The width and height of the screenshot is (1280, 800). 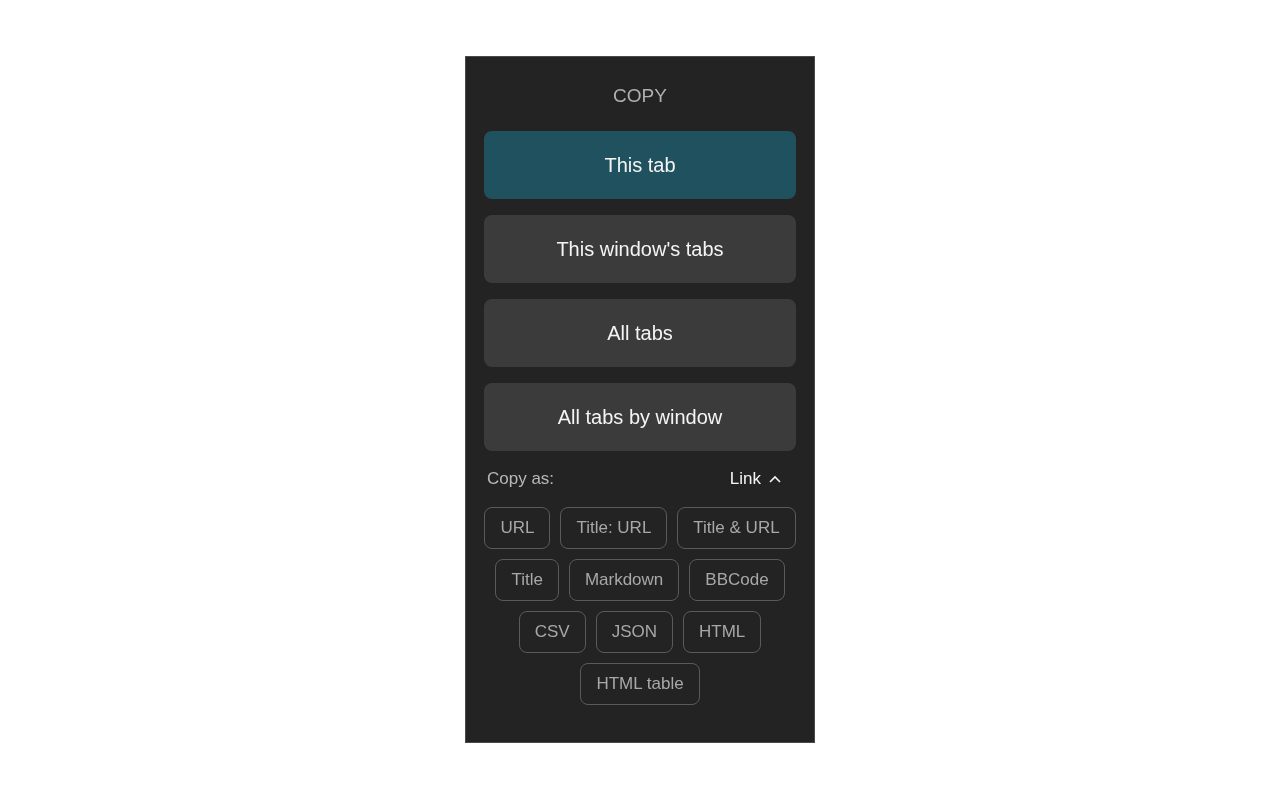 I want to click on format-dropdown: Link, so click(x=761, y=479).